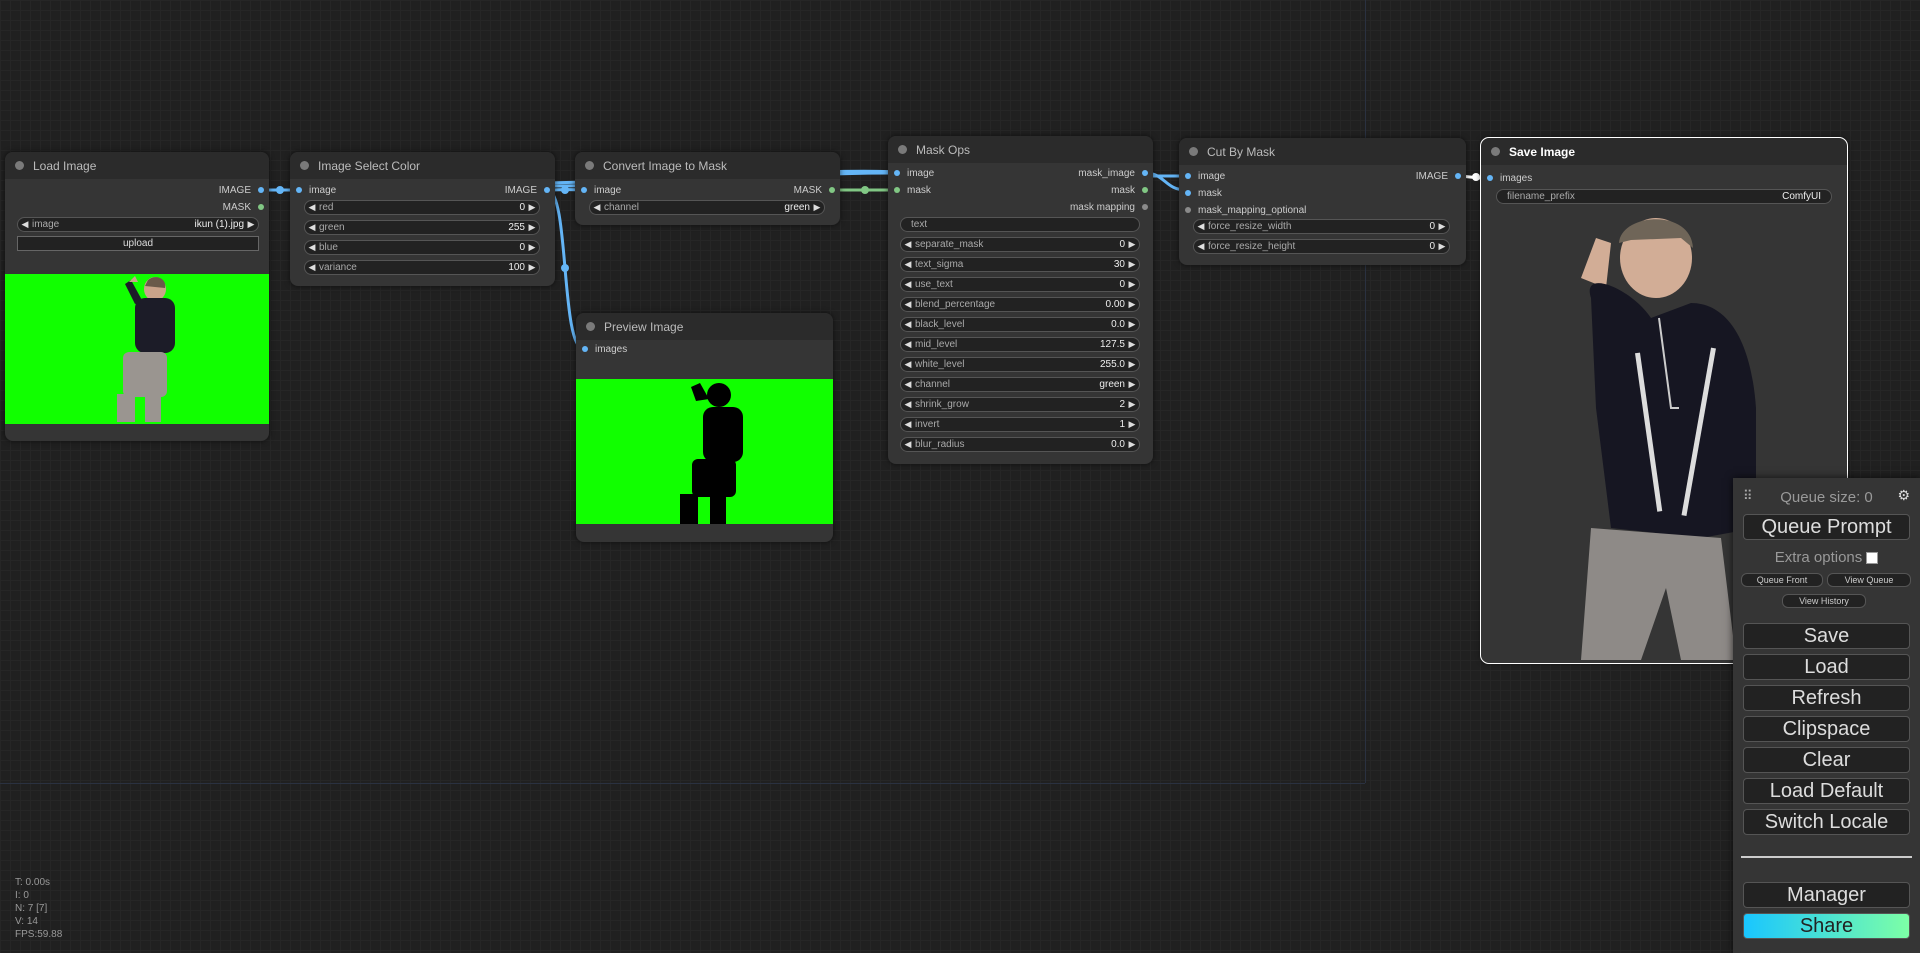 This screenshot has width=1920, height=953. I want to click on share-button: Share, so click(1826, 926).